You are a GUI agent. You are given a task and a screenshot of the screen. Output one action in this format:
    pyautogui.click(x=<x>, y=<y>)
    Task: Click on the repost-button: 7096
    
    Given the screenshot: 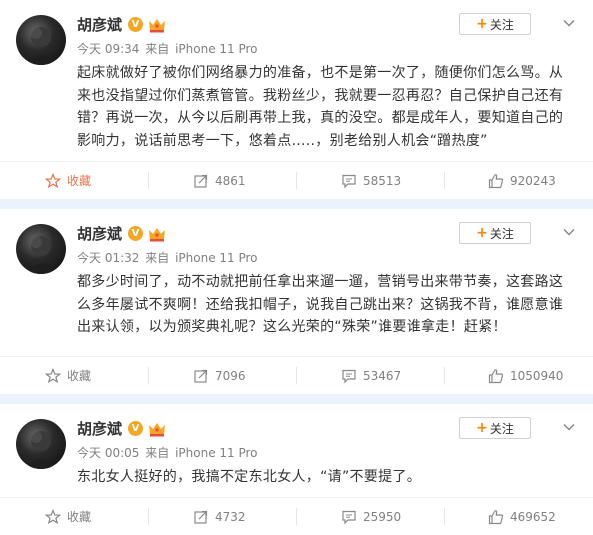 What is the action you would take?
    pyautogui.click(x=219, y=375)
    